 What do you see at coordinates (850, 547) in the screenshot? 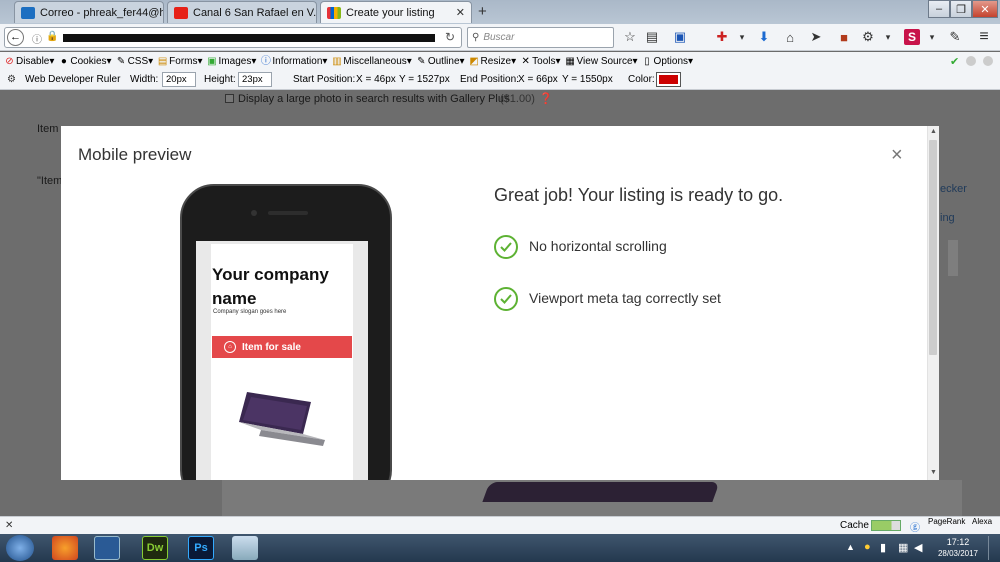
I see `tray-expand-icon: ▲` at bounding box center [850, 547].